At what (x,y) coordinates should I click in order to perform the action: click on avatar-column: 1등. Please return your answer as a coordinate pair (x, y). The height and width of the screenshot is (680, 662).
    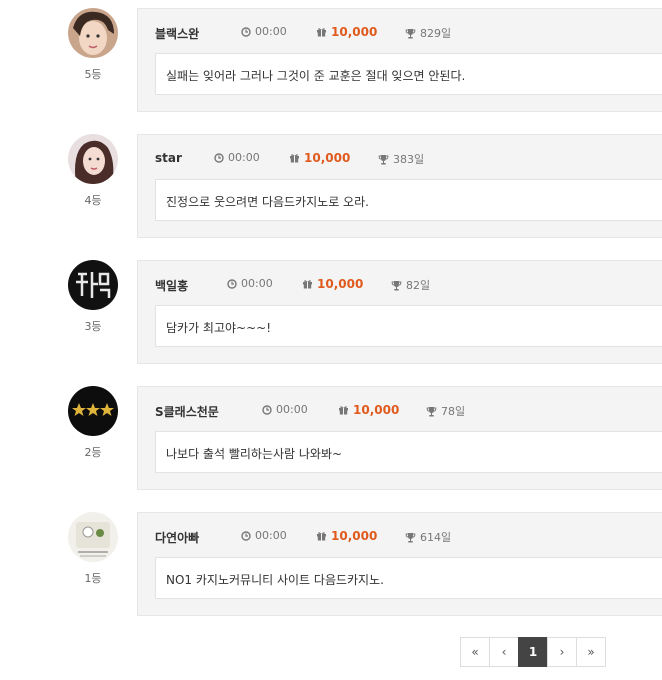
    Looking at the image, I should click on (93, 549).